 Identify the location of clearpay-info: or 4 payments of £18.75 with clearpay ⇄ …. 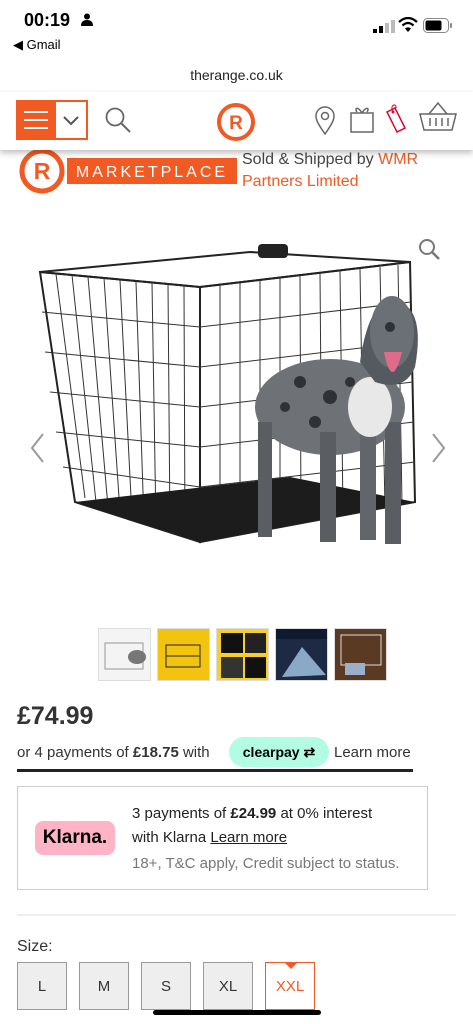
(215, 754).